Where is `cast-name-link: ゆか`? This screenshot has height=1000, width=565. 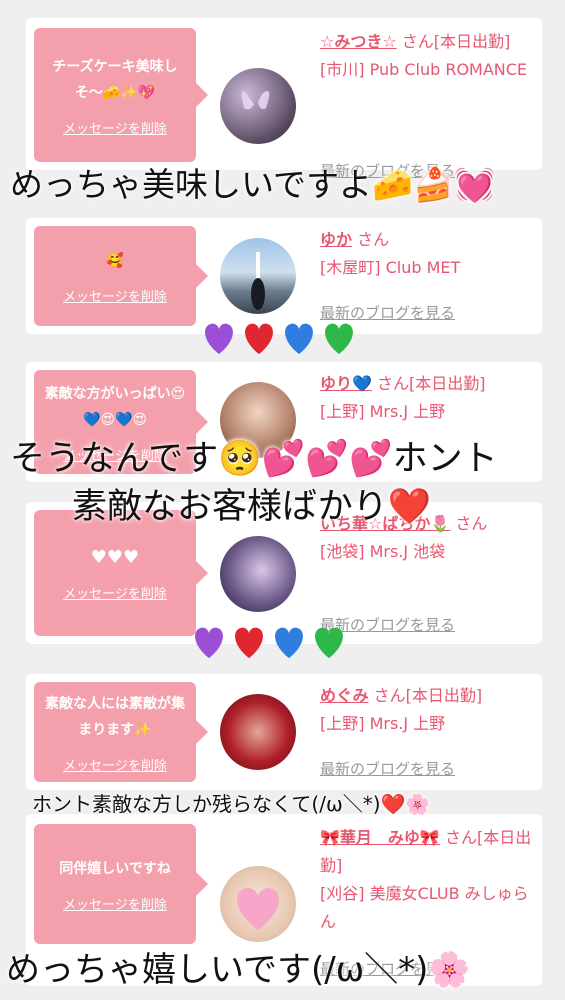 cast-name-link: ゆか is located at coordinates (336, 239).